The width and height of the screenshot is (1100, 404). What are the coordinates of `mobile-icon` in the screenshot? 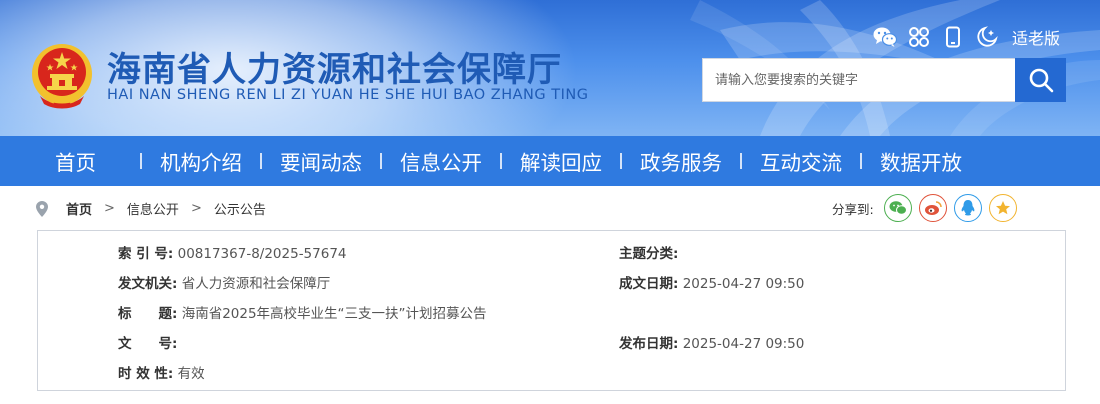 It's located at (953, 37).